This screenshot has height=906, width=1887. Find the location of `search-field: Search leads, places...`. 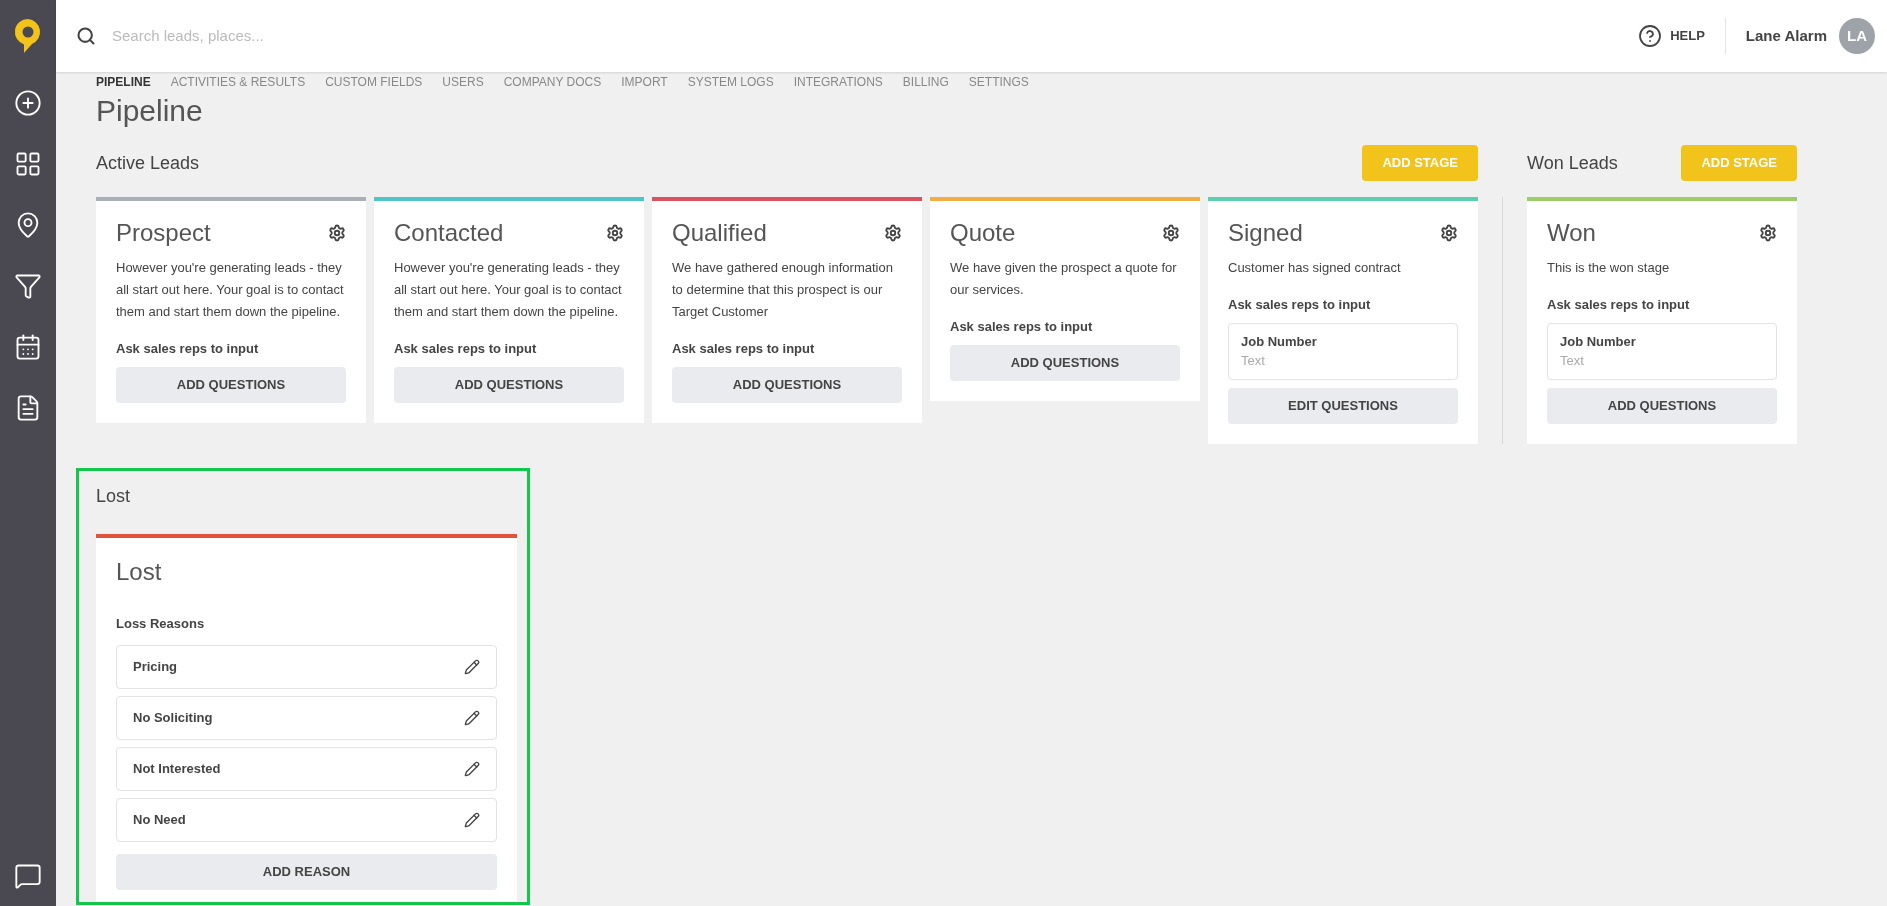

search-field: Search leads, places... is located at coordinates (362, 36).